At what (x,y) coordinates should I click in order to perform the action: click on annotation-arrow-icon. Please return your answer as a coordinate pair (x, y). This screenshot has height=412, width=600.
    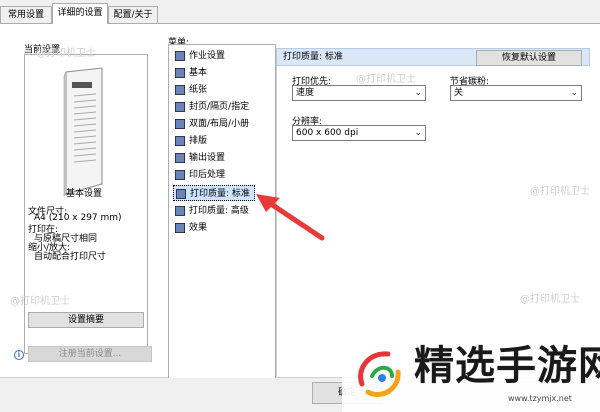
    Looking at the image, I should click on (290, 217).